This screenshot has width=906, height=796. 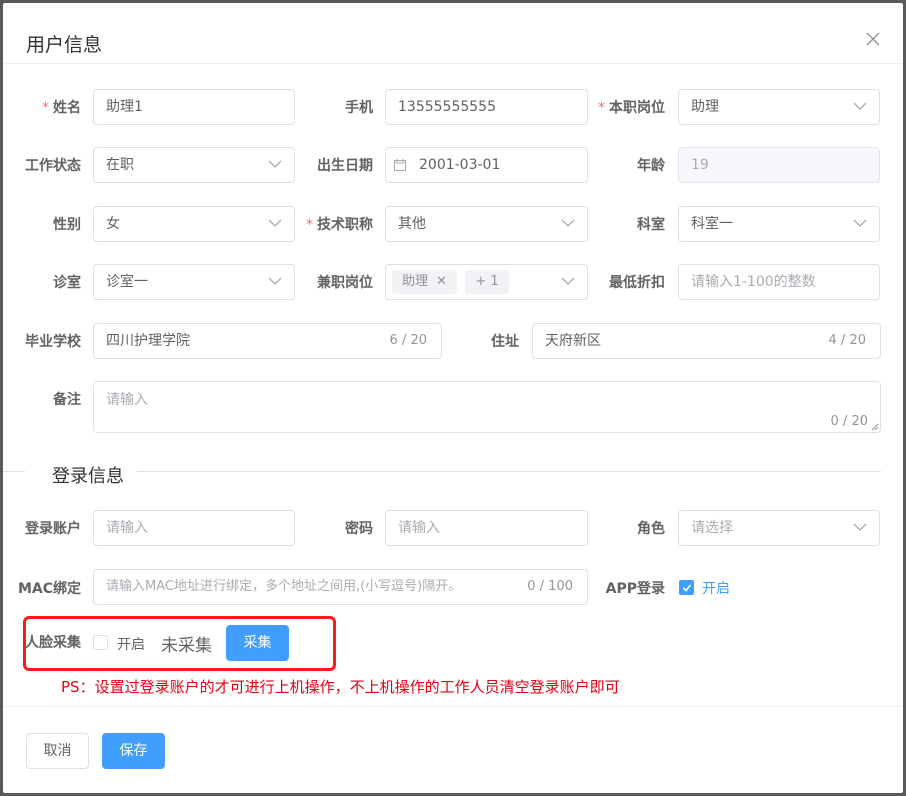 I want to click on school-input: 四川护理学院 6 / 20, so click(x=267, y=341).